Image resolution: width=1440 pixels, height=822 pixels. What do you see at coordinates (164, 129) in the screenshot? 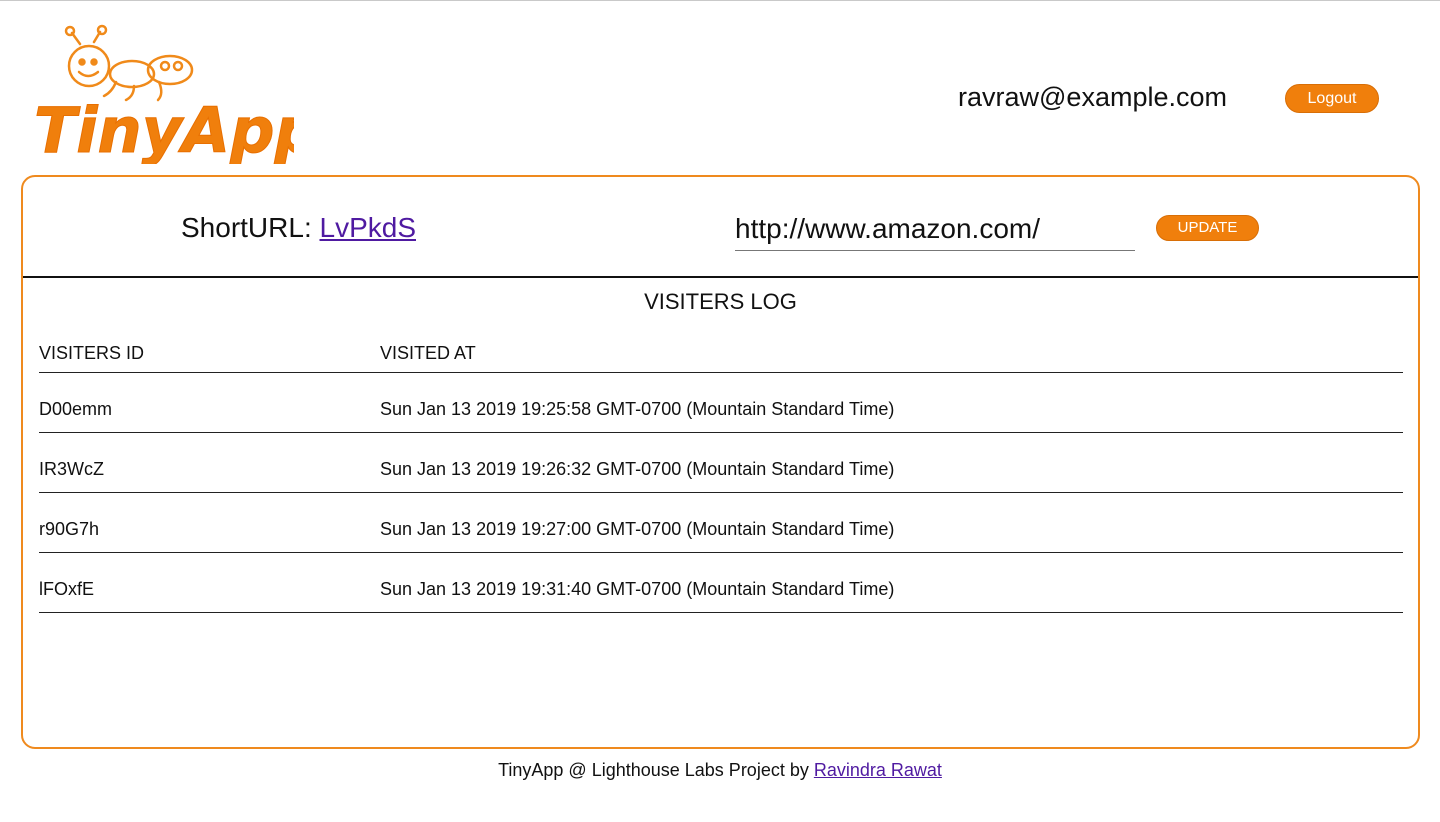
I see `svg-text: TinyApp` at bounding box center [164, 129].